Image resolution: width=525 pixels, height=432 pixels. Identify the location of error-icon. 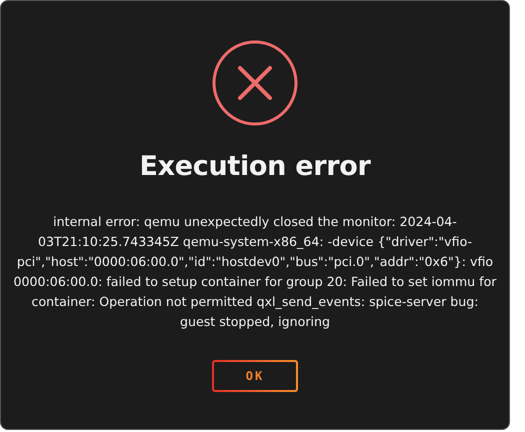
(255, 83).